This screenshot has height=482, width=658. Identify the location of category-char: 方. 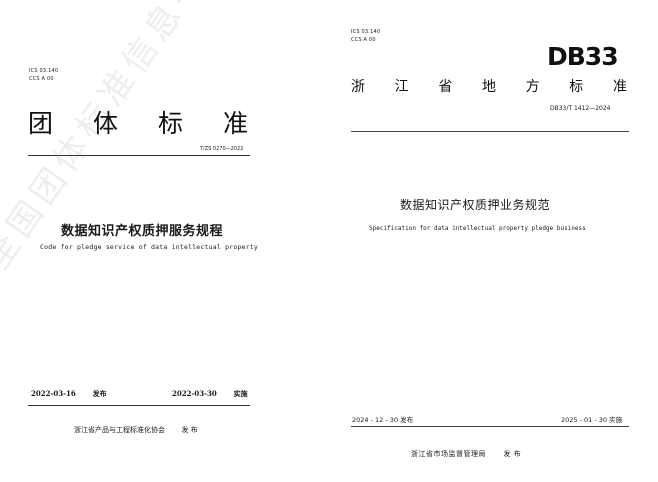
(532, 87).